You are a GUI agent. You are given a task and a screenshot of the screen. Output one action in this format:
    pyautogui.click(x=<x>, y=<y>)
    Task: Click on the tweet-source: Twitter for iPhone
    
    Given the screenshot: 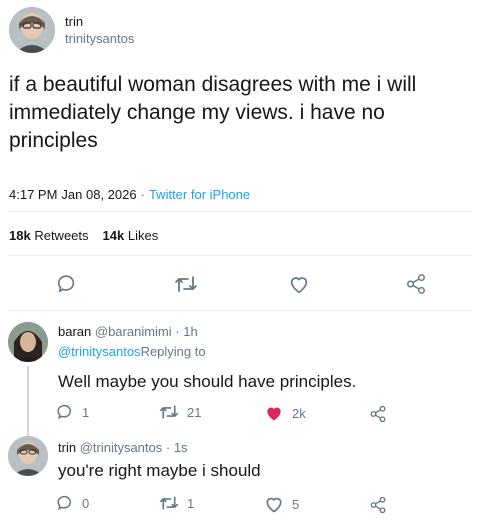 What is the action you would take?
    pyautogui.click(x=199, y=194)
    